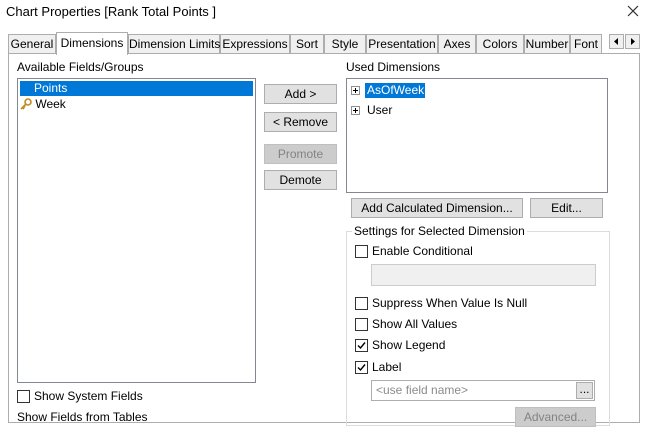 This screenshot has height=427, width=648. I want to click on list-item-week: Week, so click(136, 104).